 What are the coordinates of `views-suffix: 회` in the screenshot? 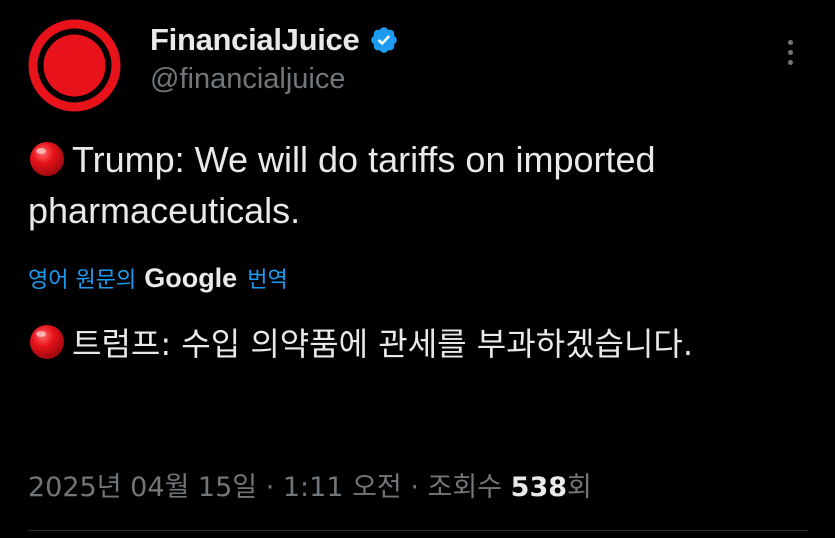 It's located at (579, 487).